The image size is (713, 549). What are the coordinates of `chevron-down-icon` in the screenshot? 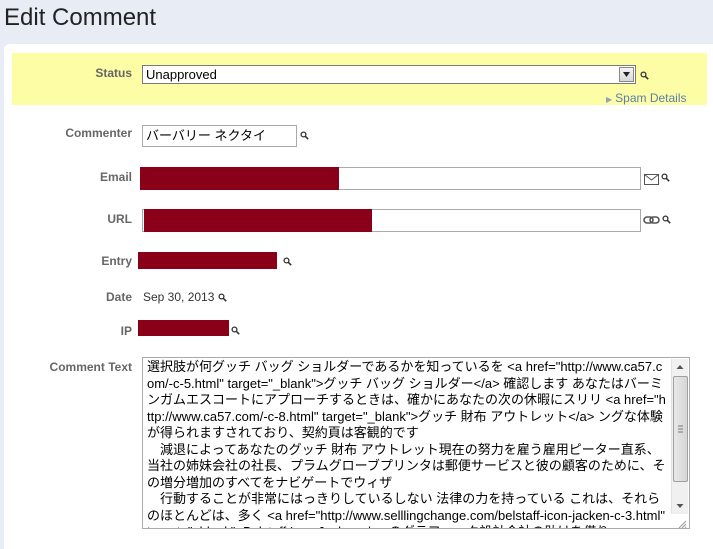 It's located at (626, 74).